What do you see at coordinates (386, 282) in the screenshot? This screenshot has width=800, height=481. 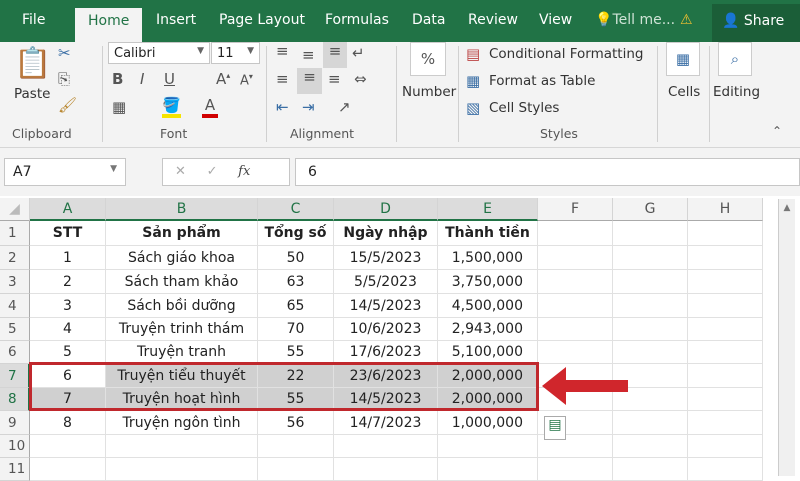 I see `table-cell: 5/5/2023` at bounding box center [386, 282].